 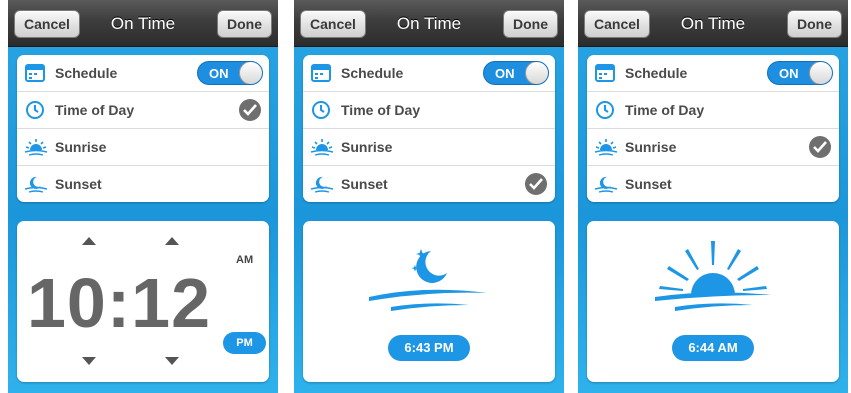 I want to click on pm-option: PM, so click(x=244, y=343).